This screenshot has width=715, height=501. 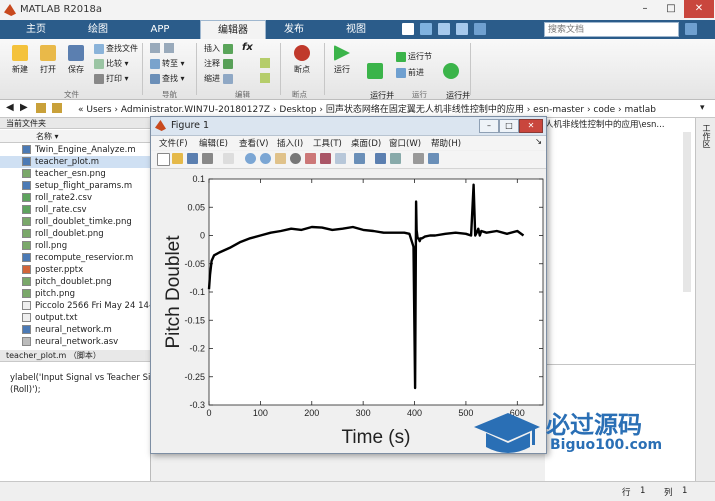 What do you see at coordinates (611, 29) in the screenshot?
I see `search-documentation-input: 搜索文档` at bounding box center [611, 29].